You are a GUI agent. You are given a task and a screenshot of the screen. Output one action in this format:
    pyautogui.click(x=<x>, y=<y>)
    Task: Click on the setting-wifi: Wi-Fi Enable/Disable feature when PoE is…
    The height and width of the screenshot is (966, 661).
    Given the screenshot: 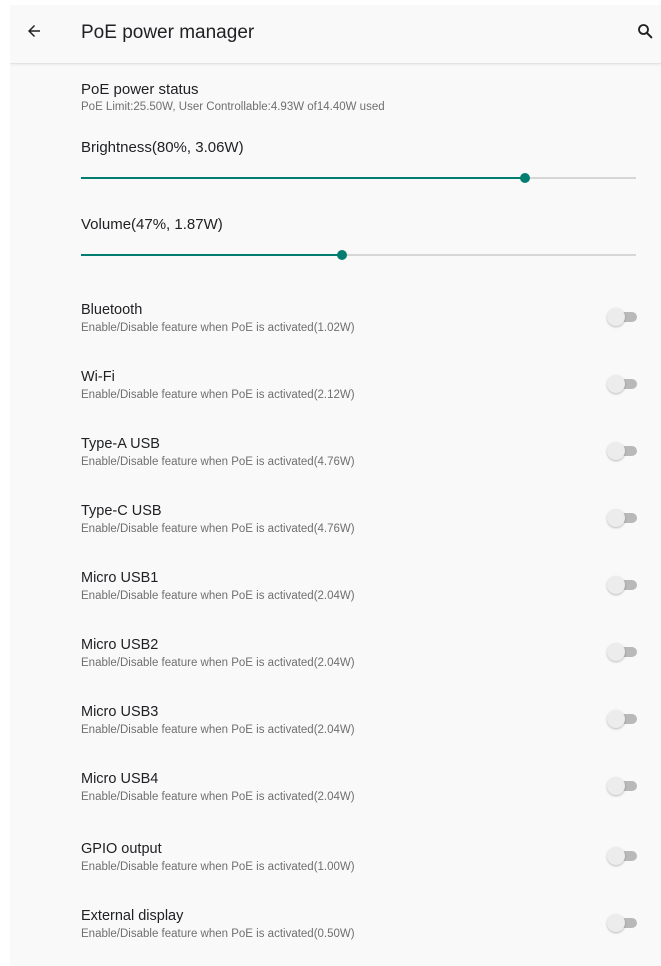 What is the action you would take?
    pyautogui.click(x=335, y=402)
    